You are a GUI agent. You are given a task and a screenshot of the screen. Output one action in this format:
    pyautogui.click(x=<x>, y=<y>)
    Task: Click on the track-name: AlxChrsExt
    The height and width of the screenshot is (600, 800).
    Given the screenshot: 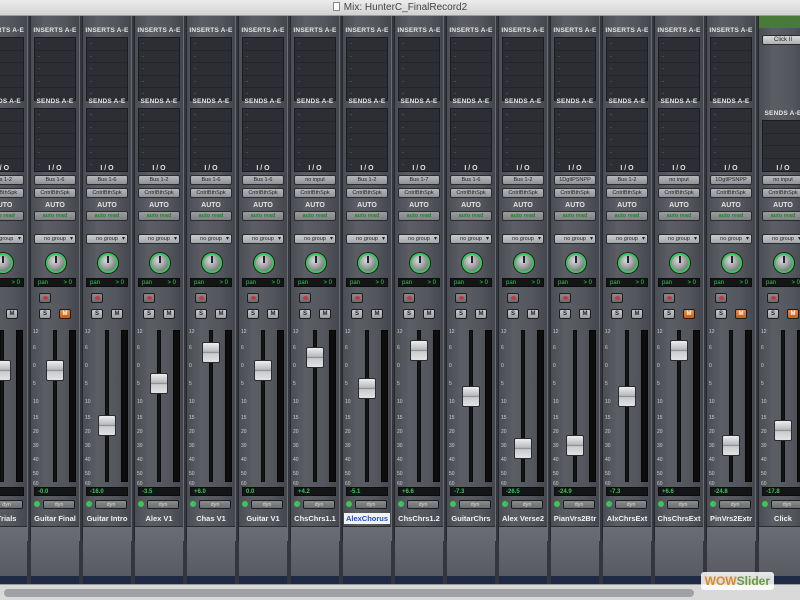 What is the action you would take?
    pyautogui.click(x=627, y=518)
    